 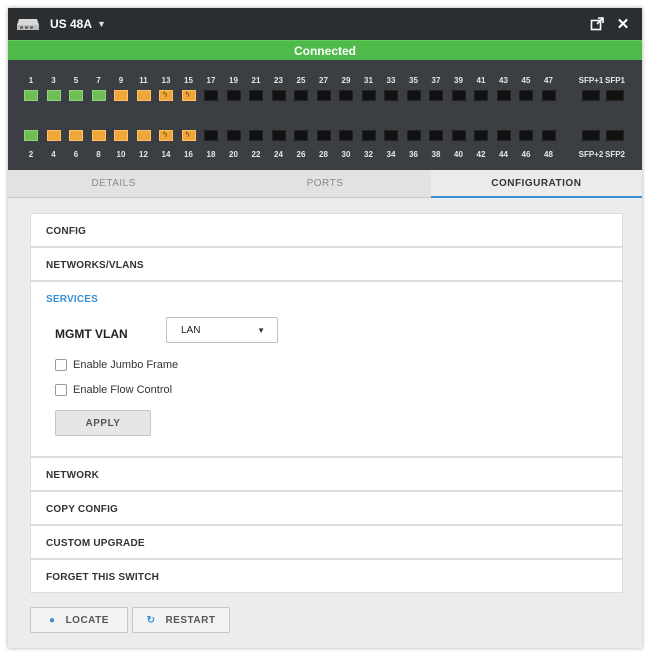 I want to click on section-forget-switch: FORGET THIS SWITCH, so click(x=326, y=576).